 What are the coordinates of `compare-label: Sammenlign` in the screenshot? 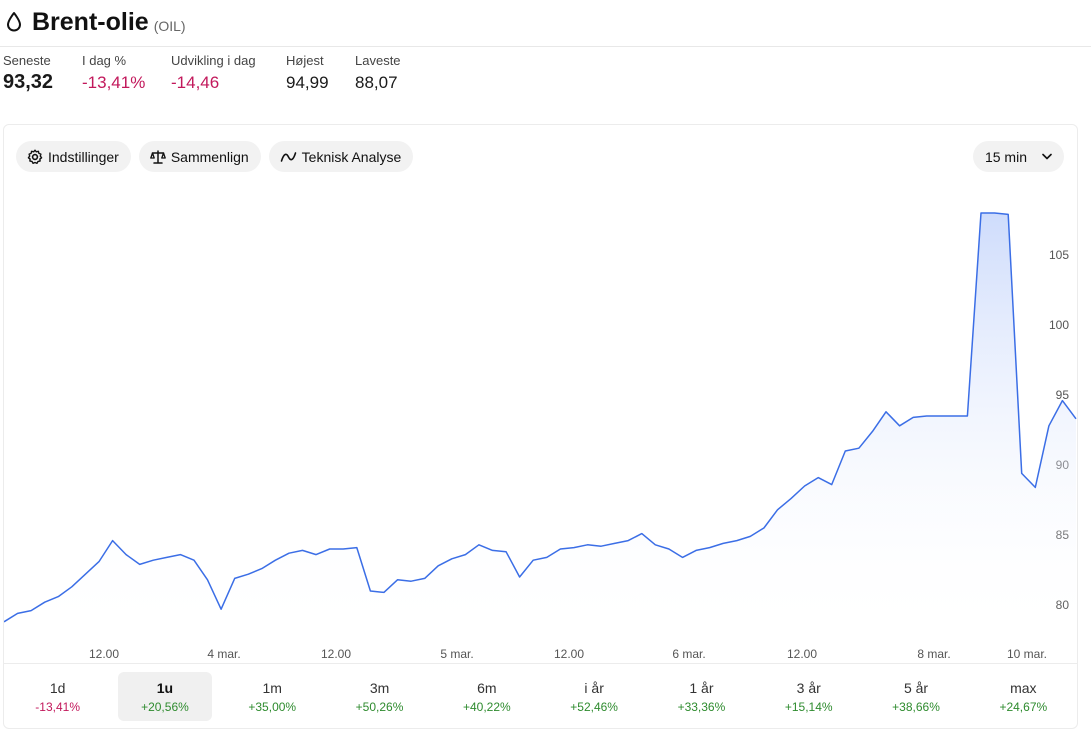 It's located at (209, 156).